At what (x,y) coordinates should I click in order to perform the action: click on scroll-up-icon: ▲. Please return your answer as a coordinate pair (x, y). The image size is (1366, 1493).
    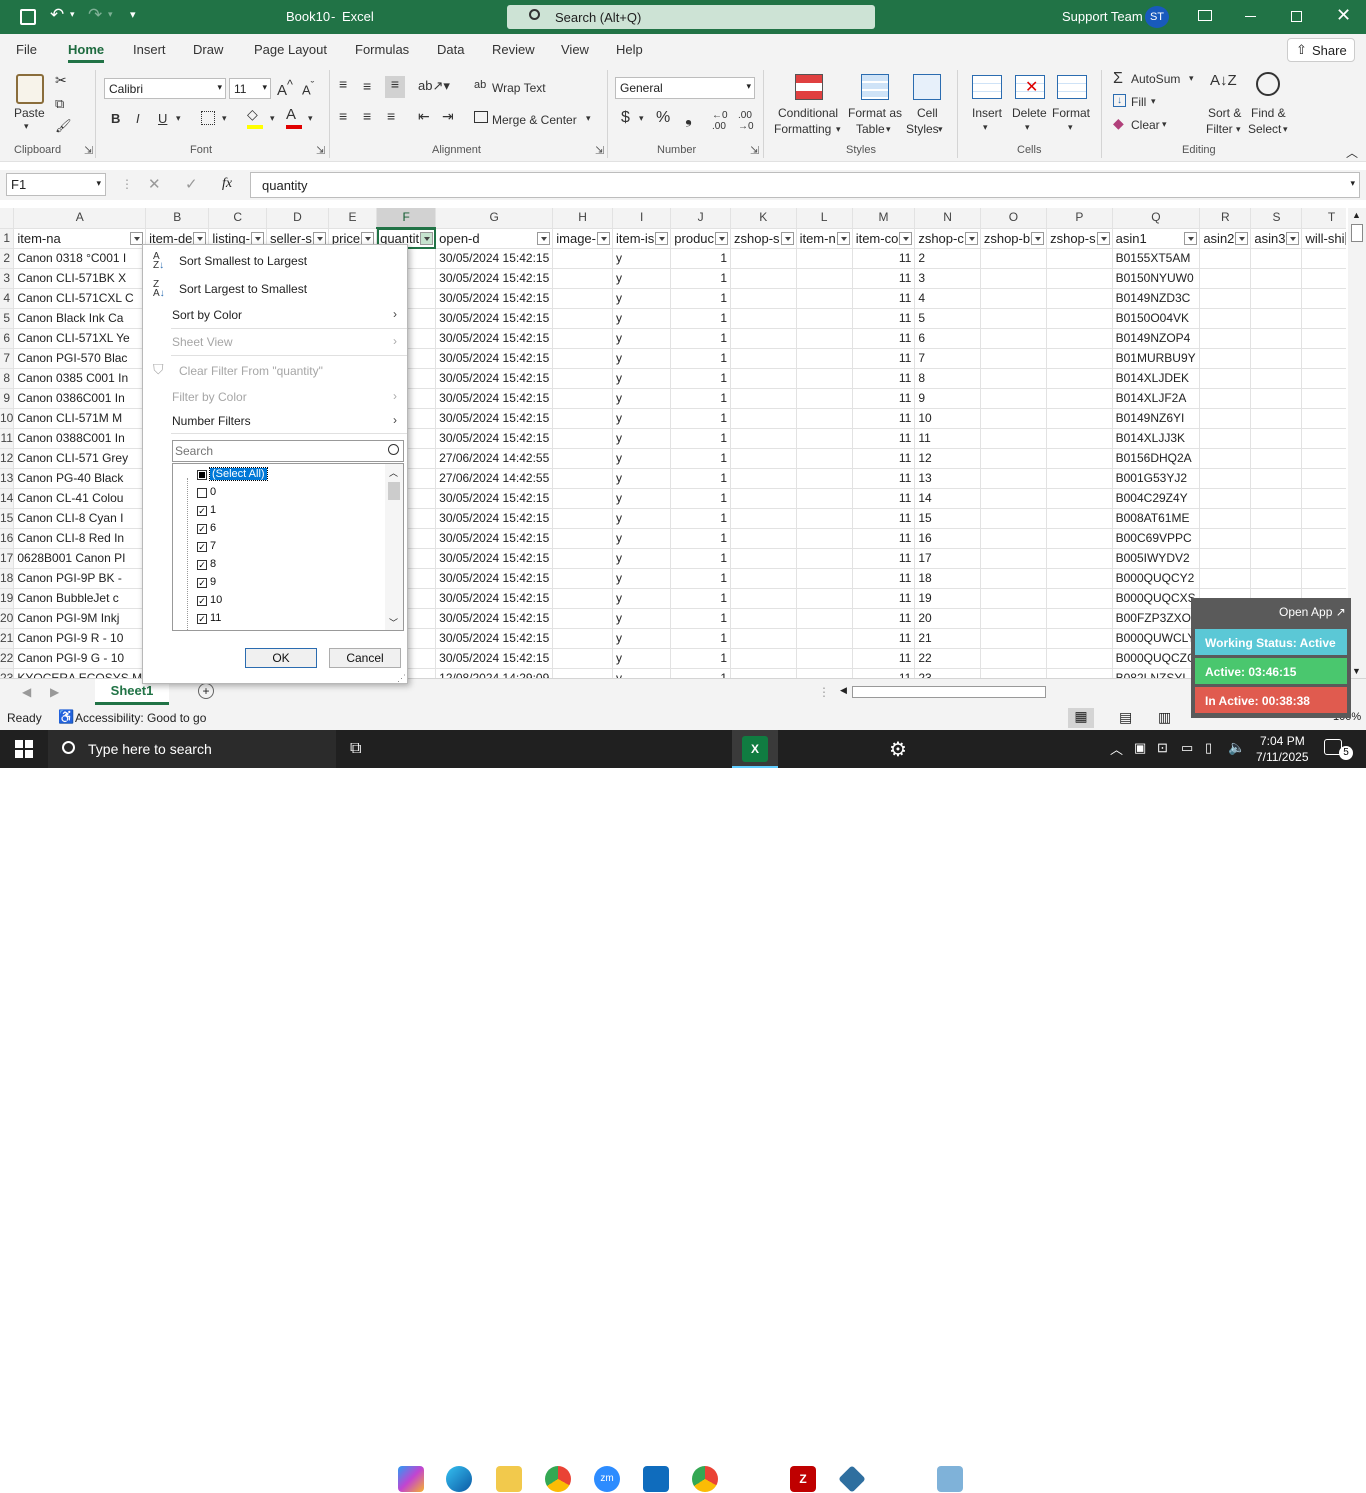
    Looking at the image, I should click on (1356, 215).